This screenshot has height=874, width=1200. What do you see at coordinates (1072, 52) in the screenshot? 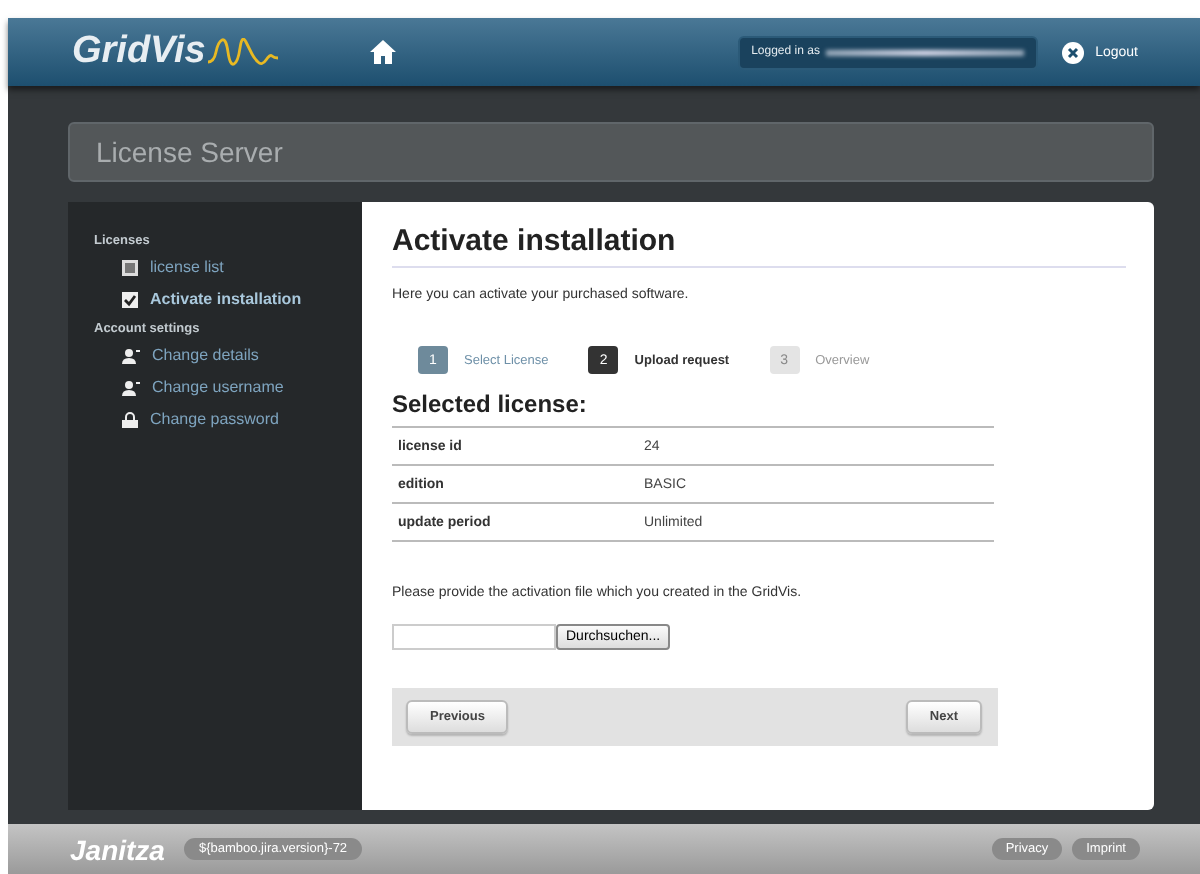
I see `close-icon` at bounding box center [1072, 52].